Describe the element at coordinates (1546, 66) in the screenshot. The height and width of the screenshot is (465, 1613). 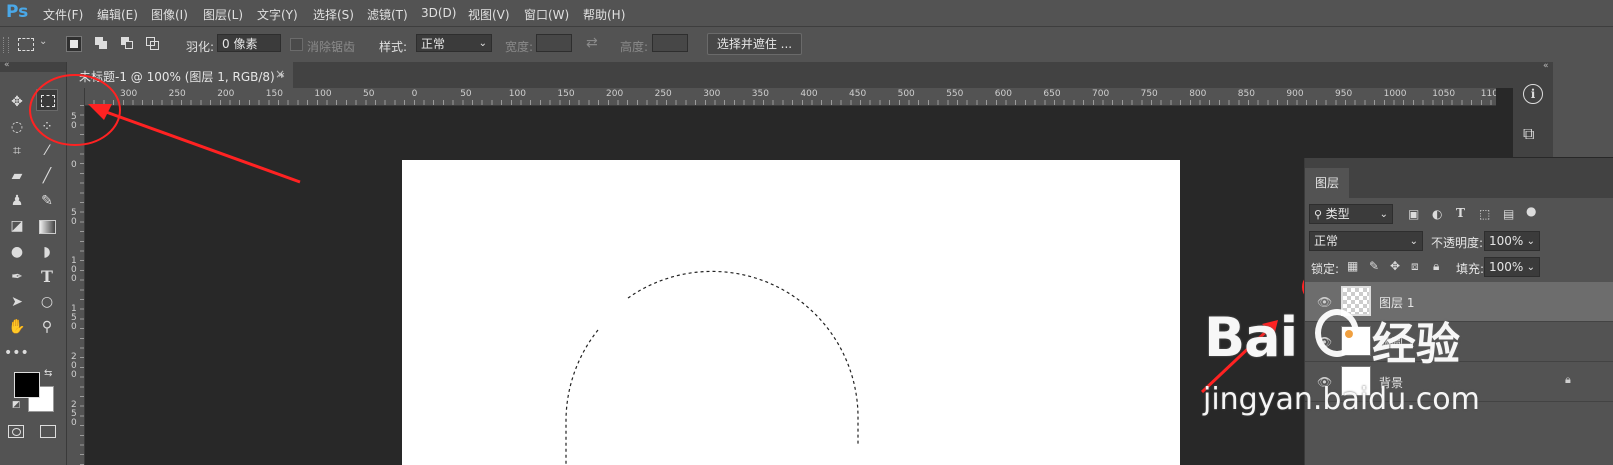
I see `expand-panels-icon: «` at that location.